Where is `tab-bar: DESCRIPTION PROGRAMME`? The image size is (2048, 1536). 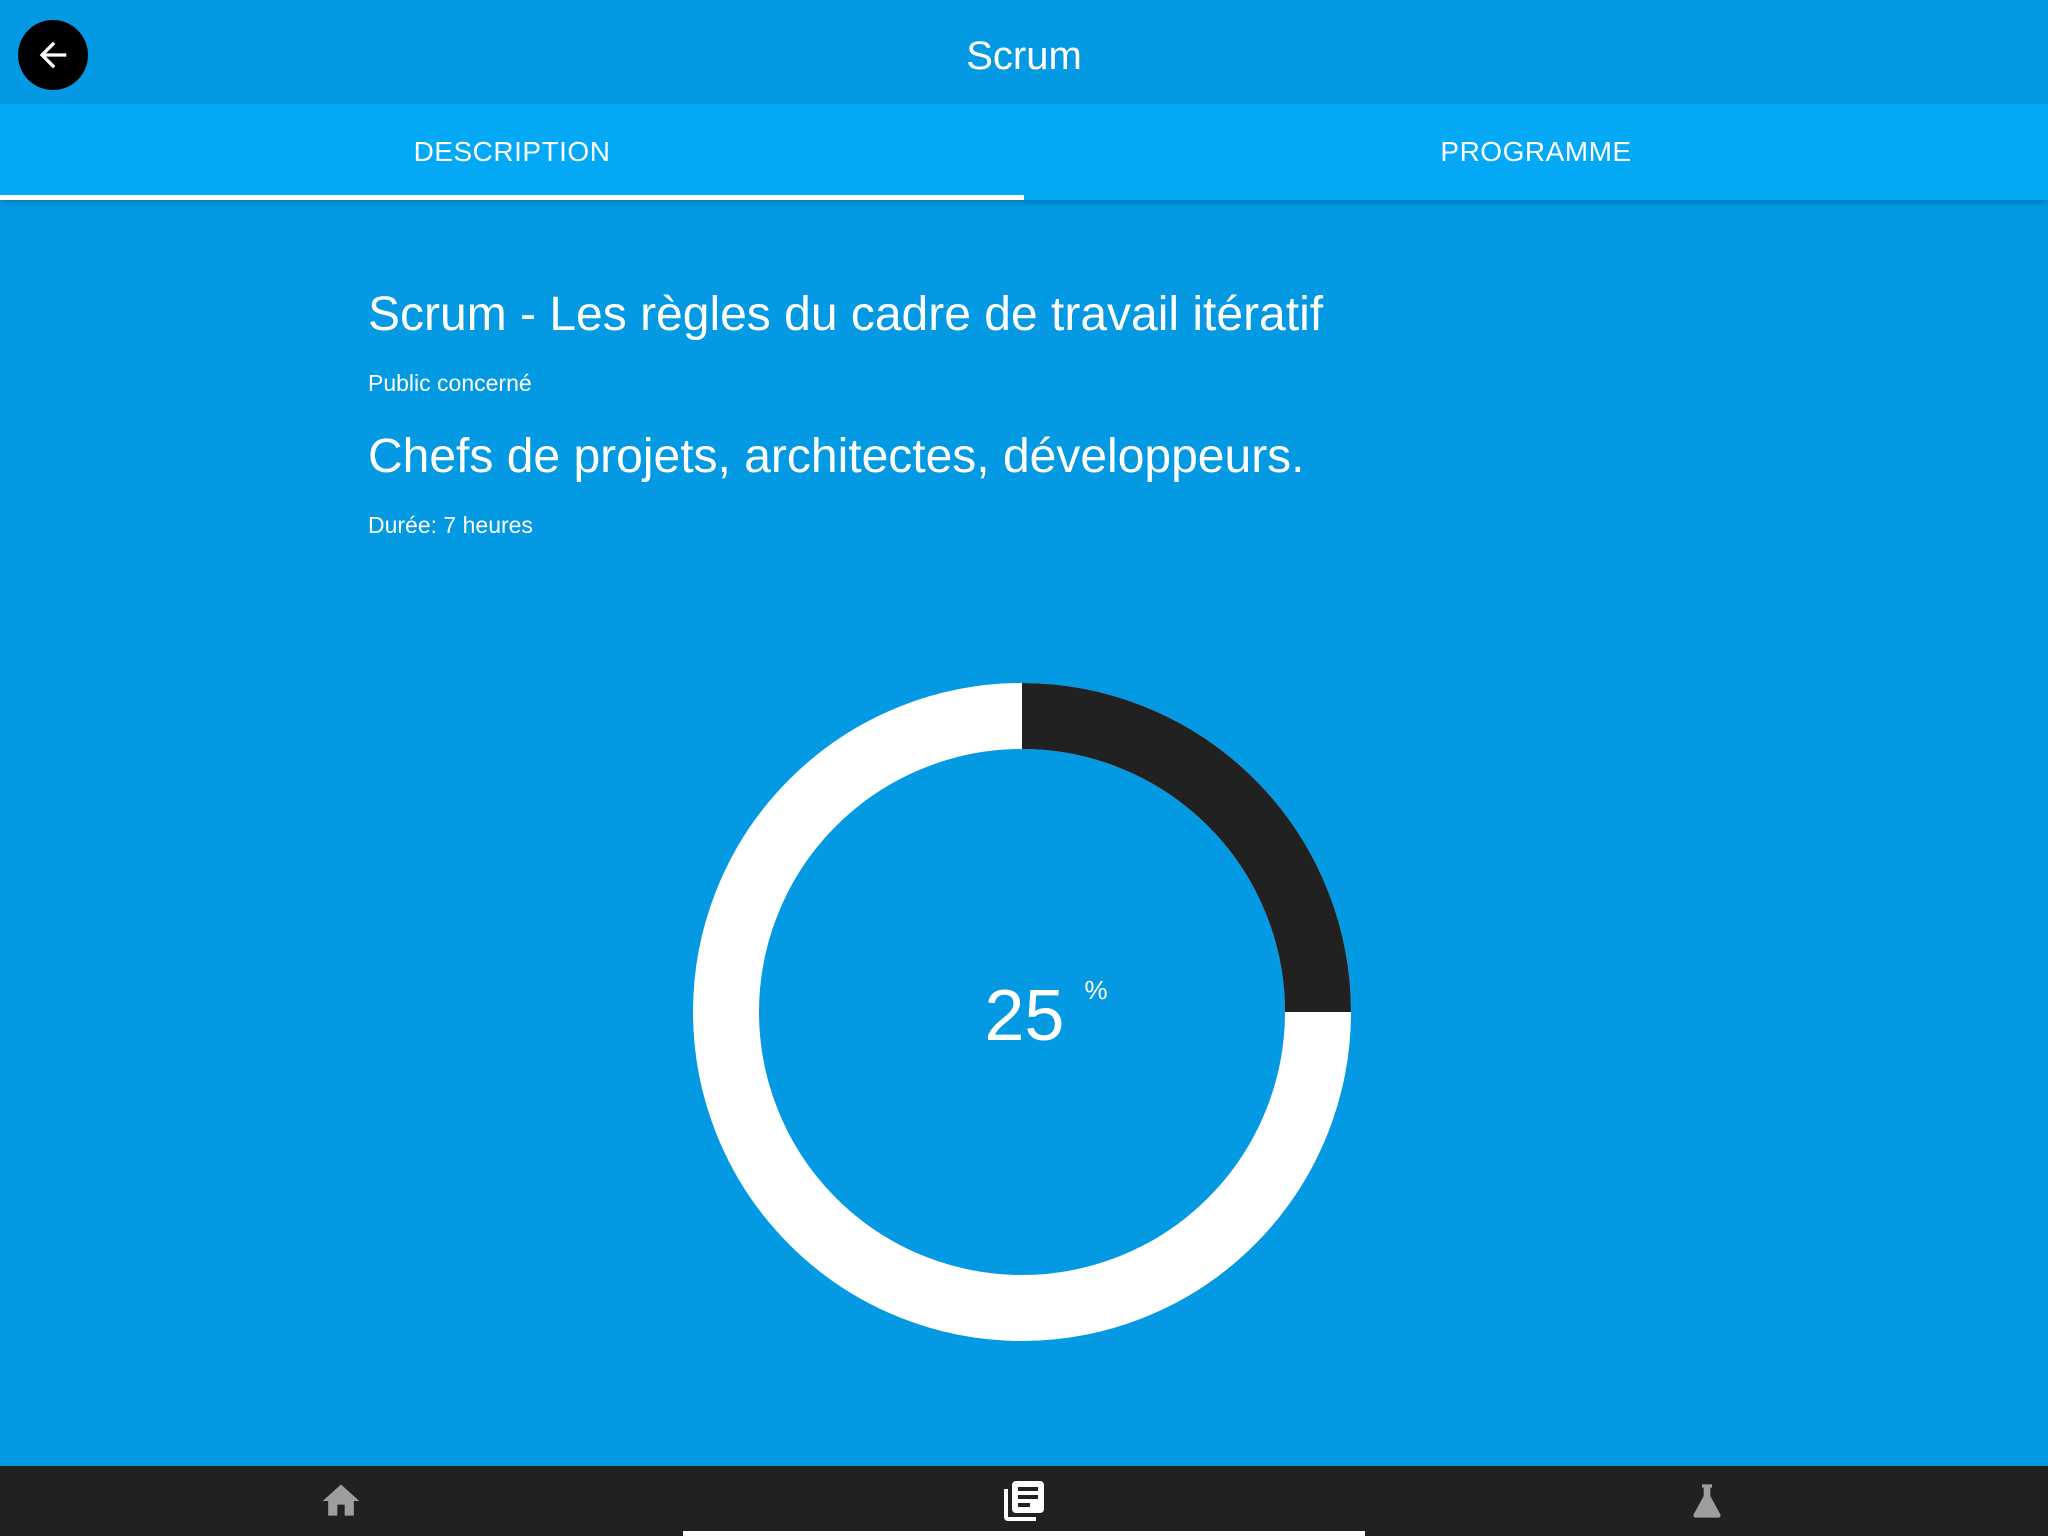
tab-bar: DESCRIPTION PROGRAMME is located at coordinates (1024, 152).